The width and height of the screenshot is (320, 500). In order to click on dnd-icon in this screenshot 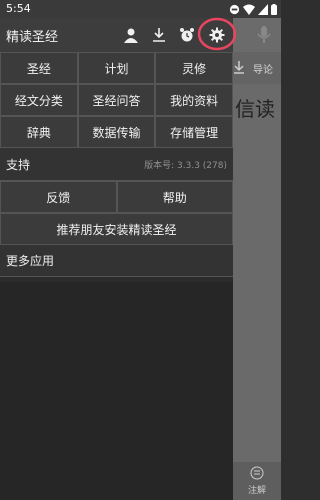, I will do `click(234, 9)`.